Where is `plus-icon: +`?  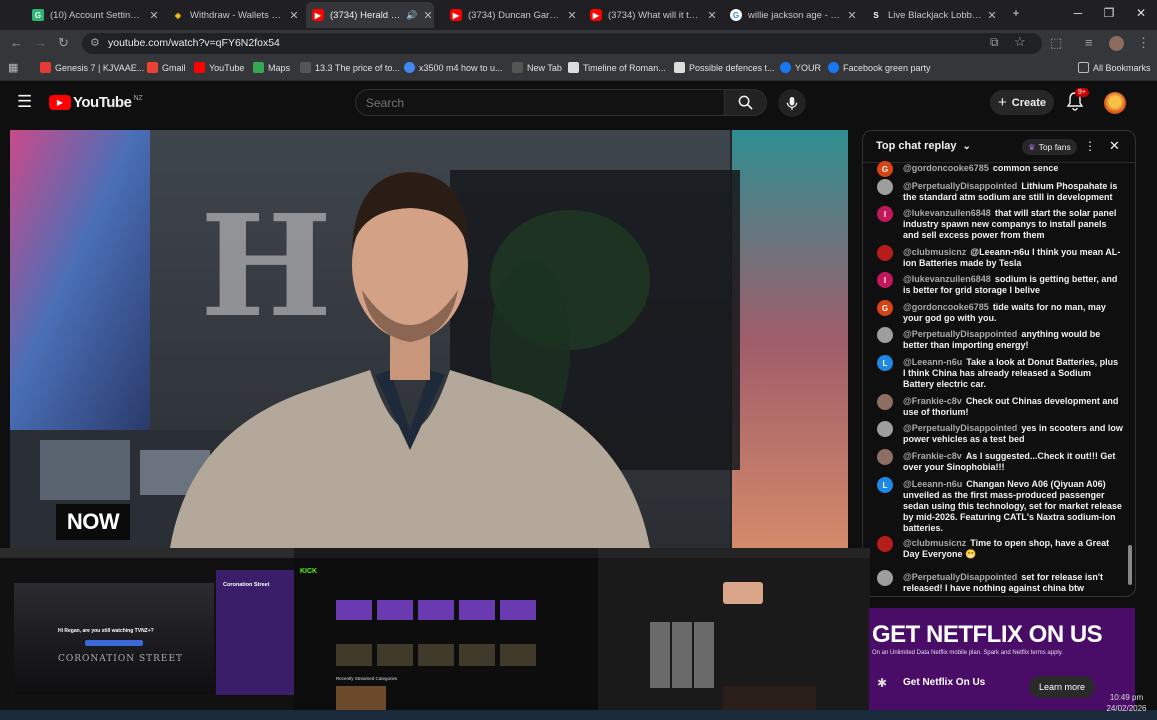 plus-icon: + is located at coordinates (1002, 102).